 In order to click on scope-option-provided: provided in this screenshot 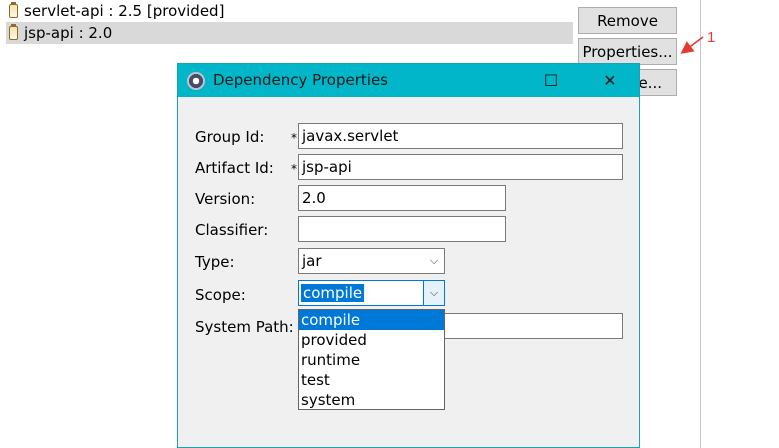, I will do `click(371, 340)`.